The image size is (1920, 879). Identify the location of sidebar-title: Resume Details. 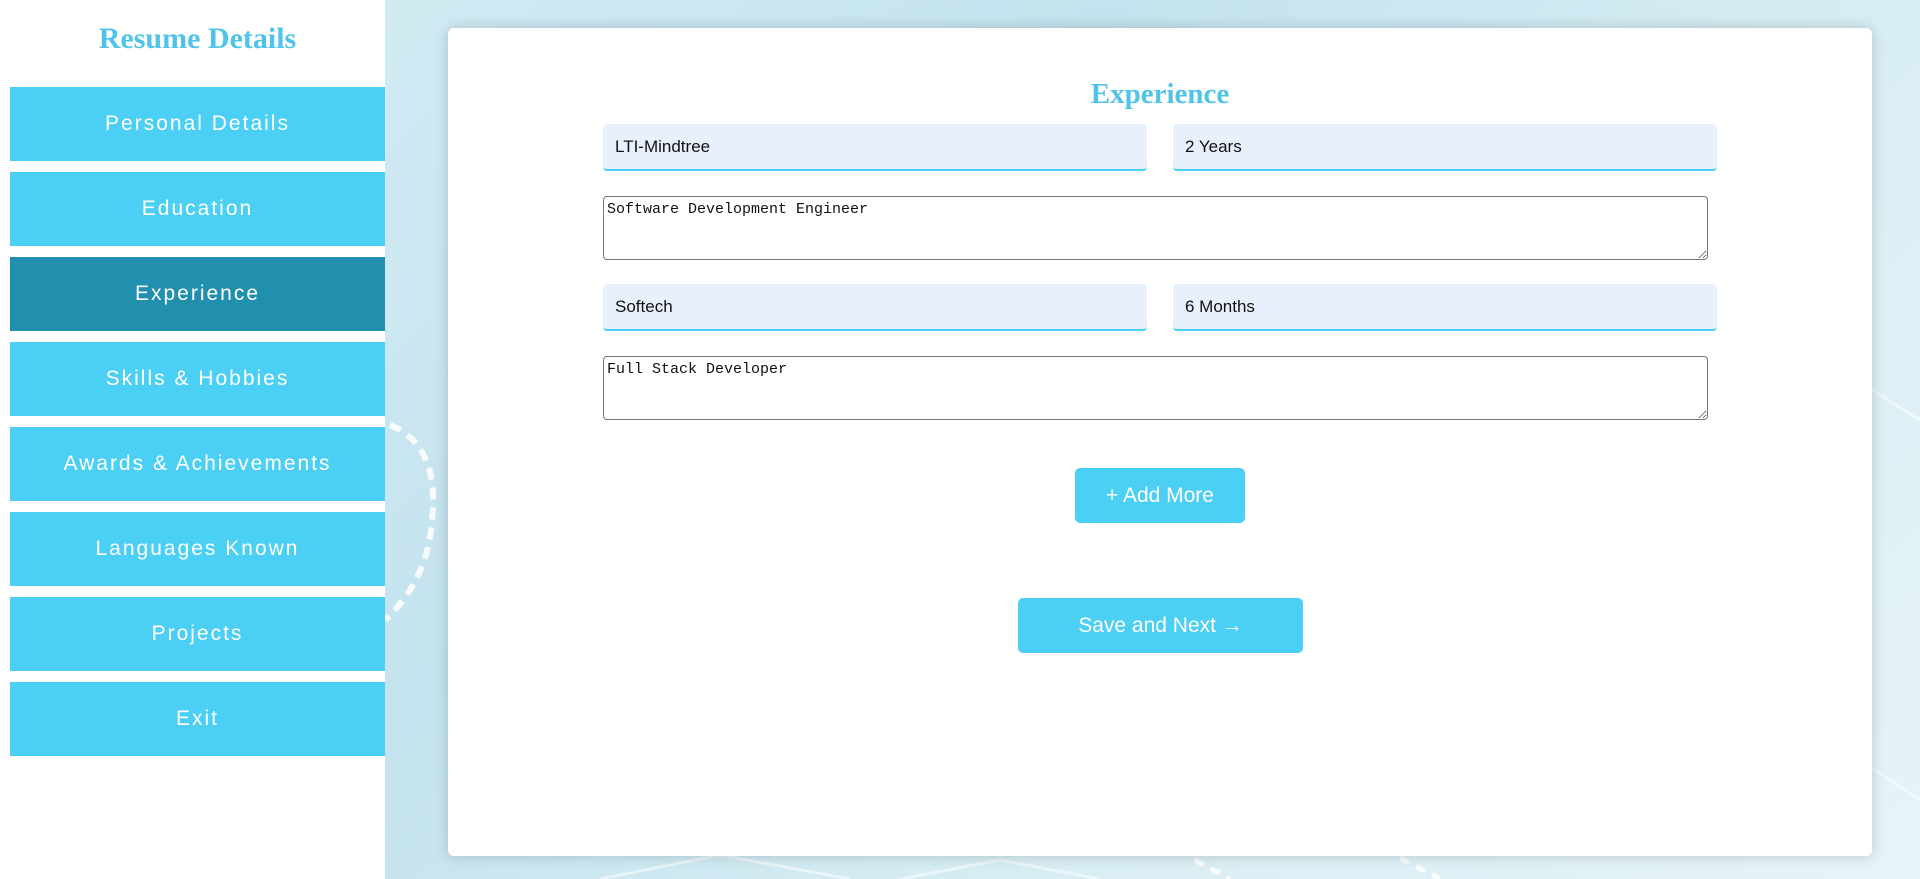
(197, 38).